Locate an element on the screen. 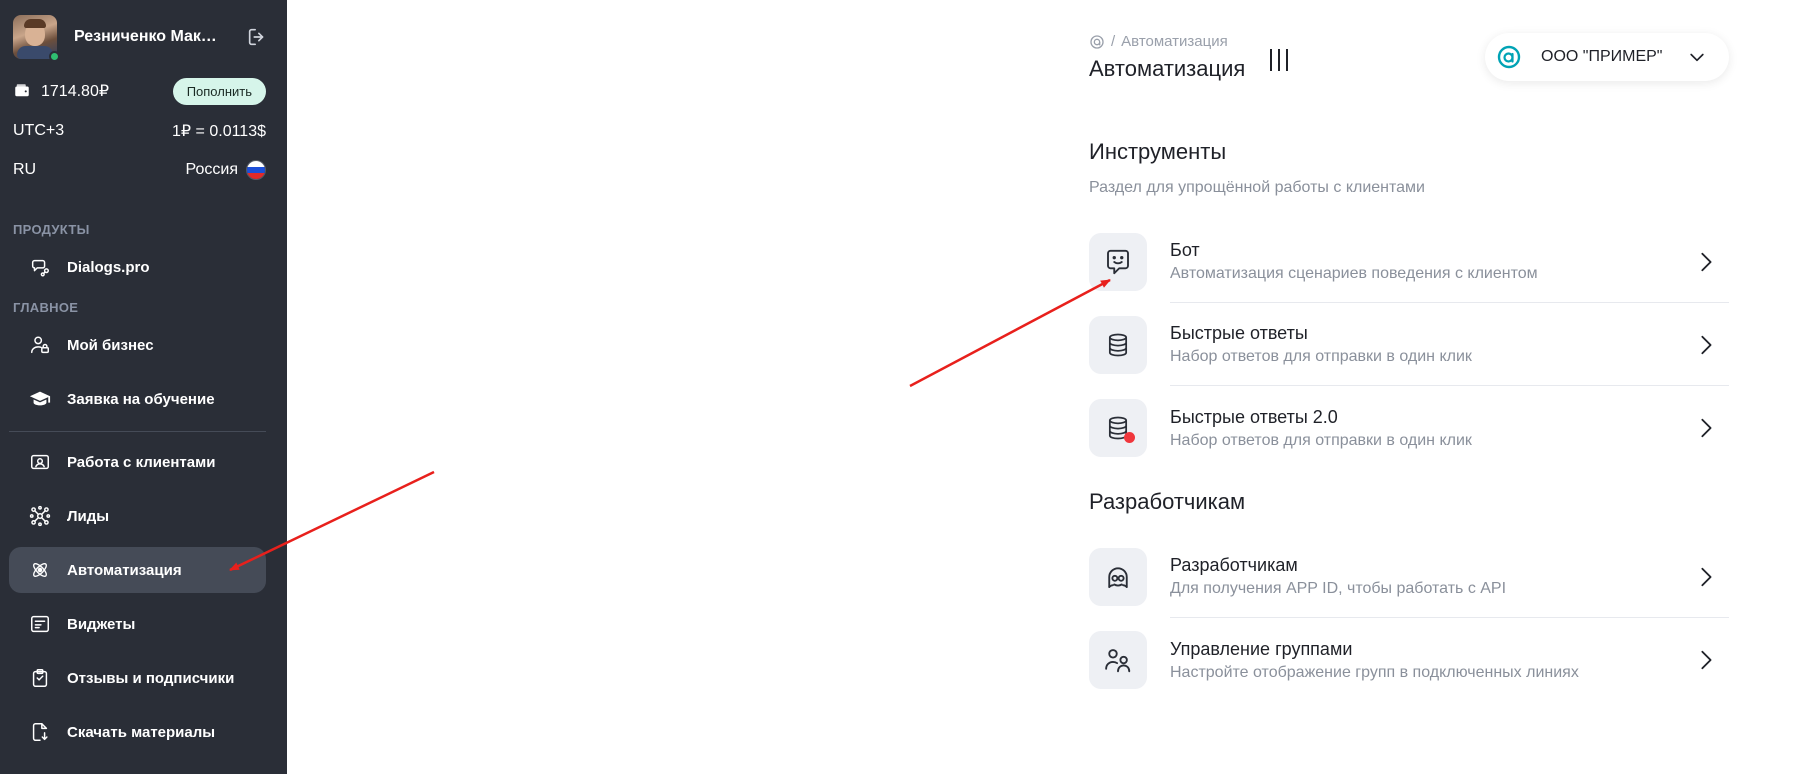 This screenshot has width=1802, height=774. breadcrumb: / Автоматизация is located at coordinates (1158, 41).